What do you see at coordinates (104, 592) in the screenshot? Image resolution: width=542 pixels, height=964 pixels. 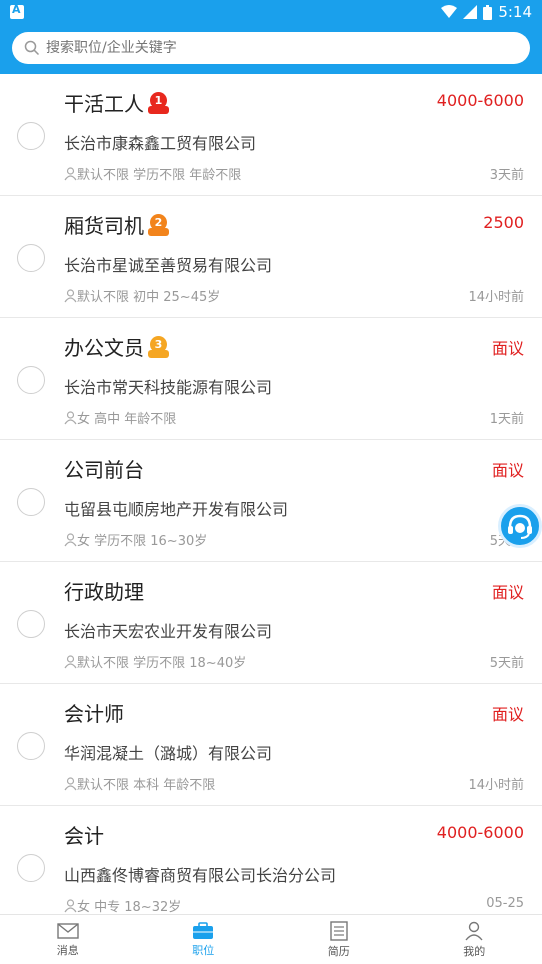 I see `job-title: 行政助理` at bounding box center [104, 592].